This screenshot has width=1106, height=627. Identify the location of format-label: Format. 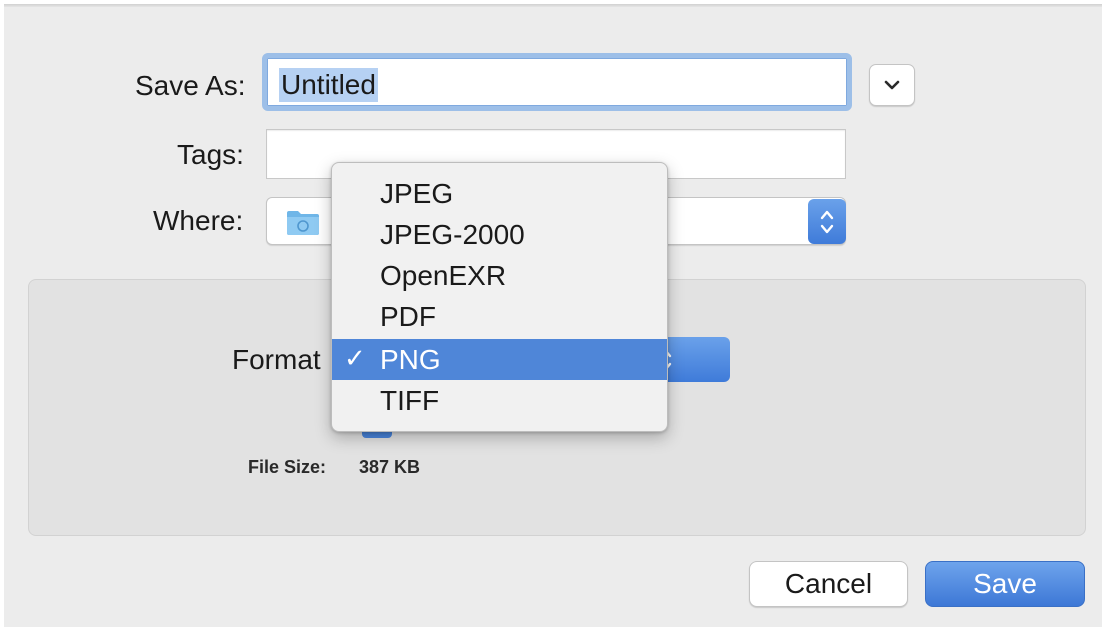
(276, 359).